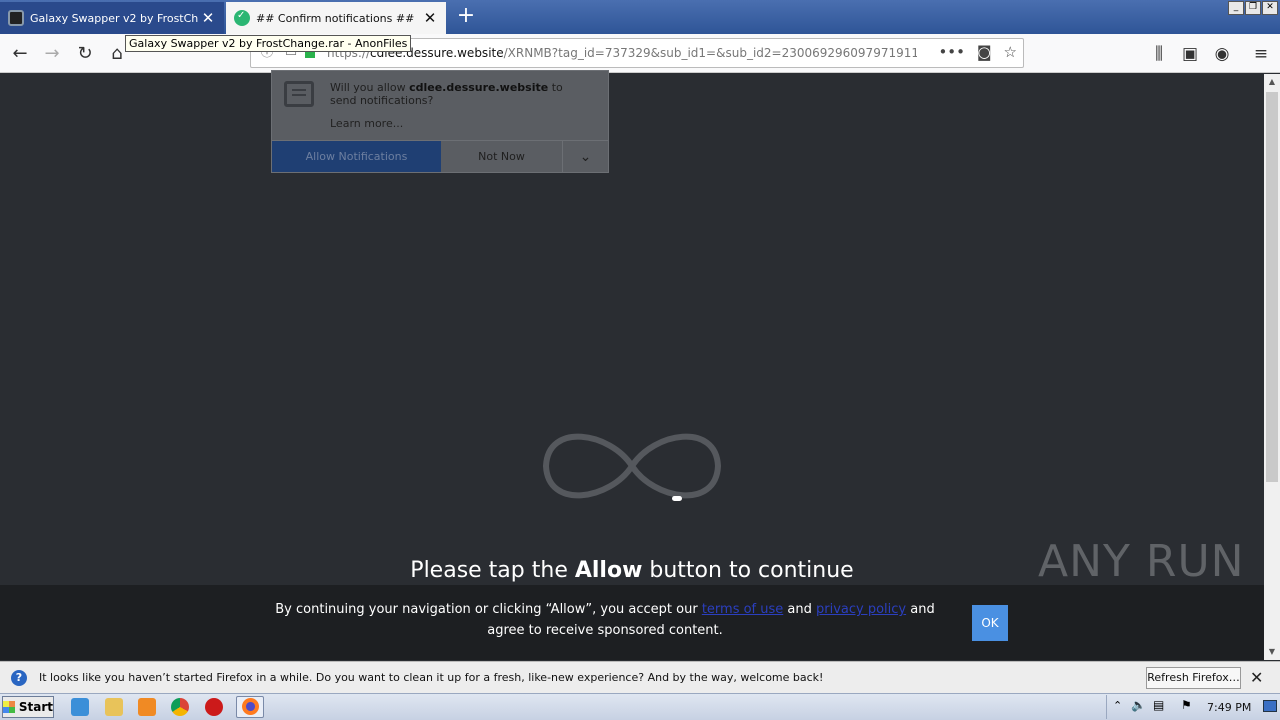  Describe the element at coordinates (1229, 707) in the screenshot. I see `clock: 7:49 PM` at that location.